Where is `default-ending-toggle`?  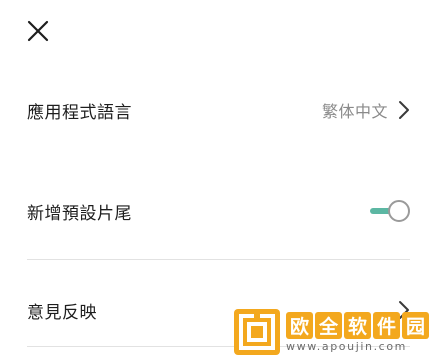
default-ending-toggle is located at coordinates (389, 211).